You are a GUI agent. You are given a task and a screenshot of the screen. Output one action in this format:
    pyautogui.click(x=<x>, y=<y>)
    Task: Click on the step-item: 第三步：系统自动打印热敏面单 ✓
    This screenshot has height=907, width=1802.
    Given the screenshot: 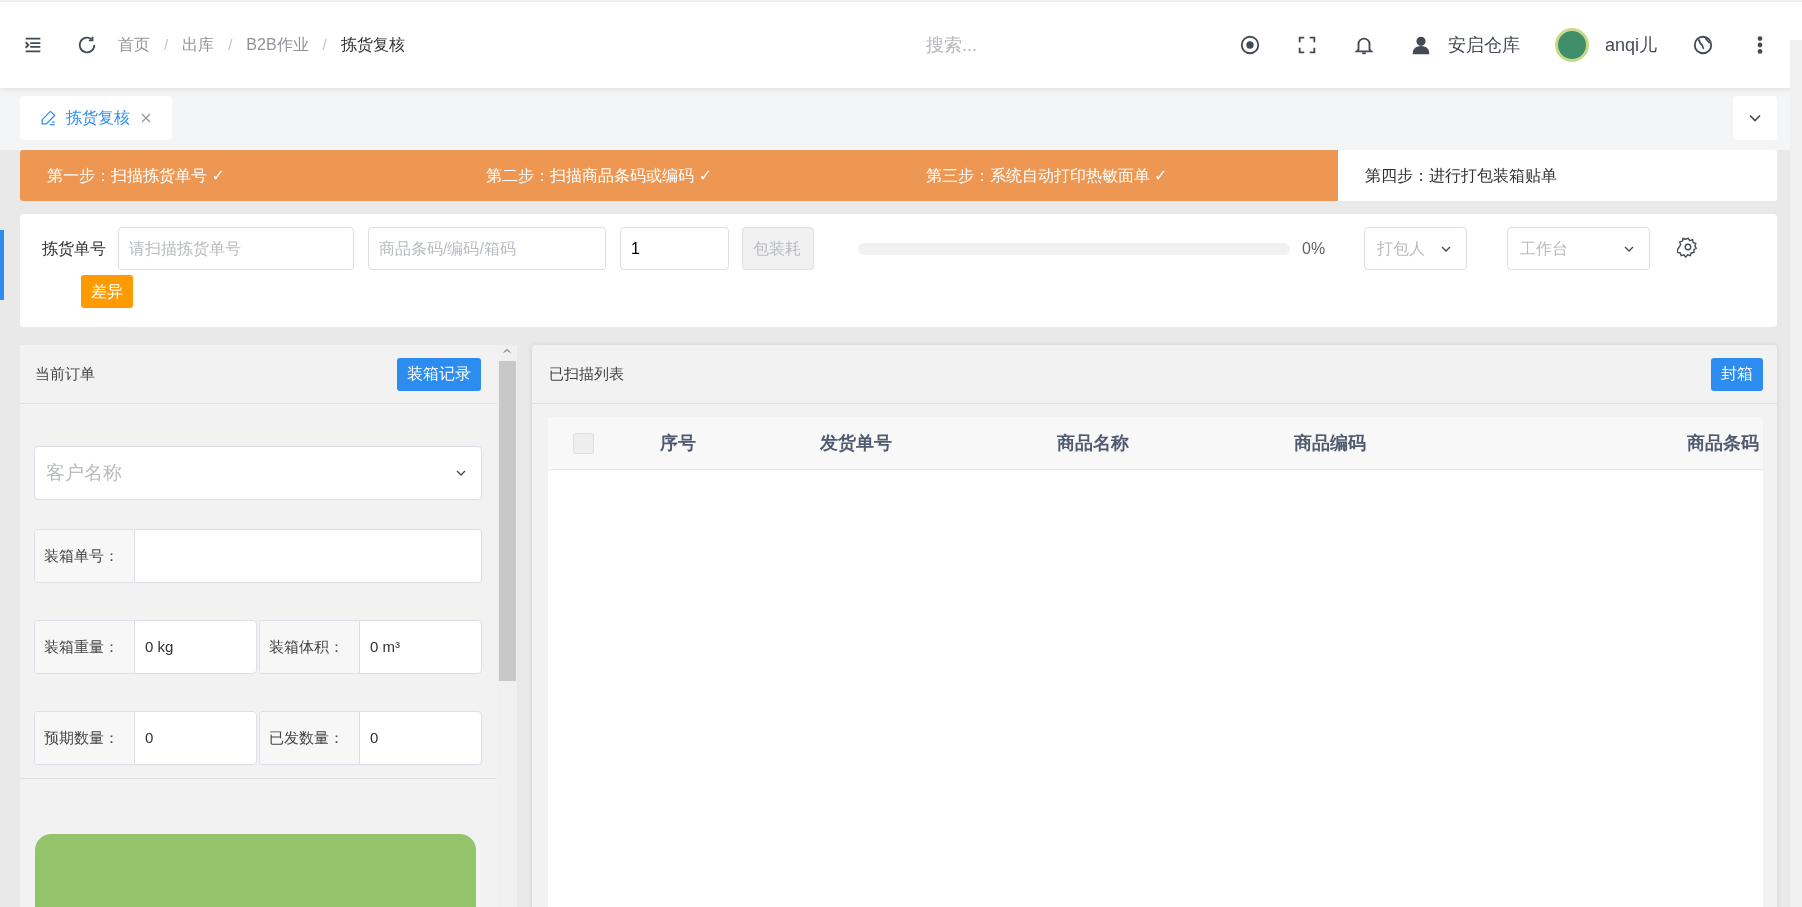 What is the action you would take?
    pyautogui.click(x=1118, y=175)
    